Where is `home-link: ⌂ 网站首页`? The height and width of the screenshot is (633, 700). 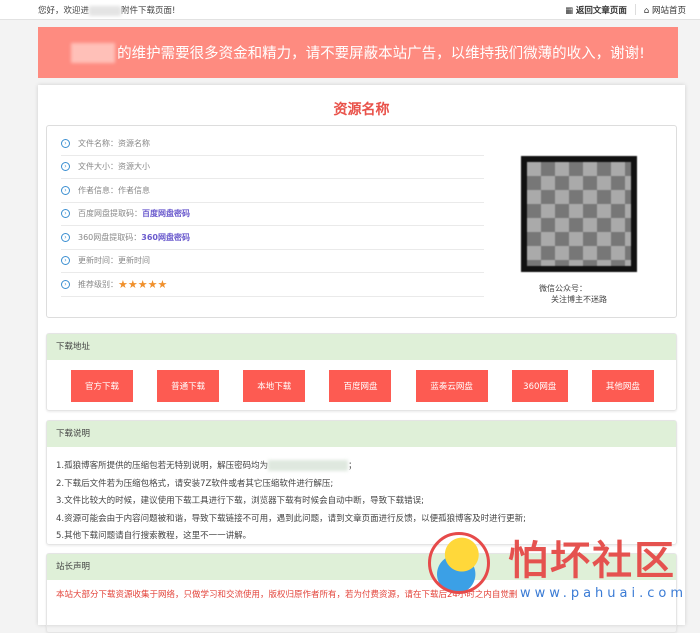
home-link: ⌂ 网站首页 is located at coordinates (665, 10).